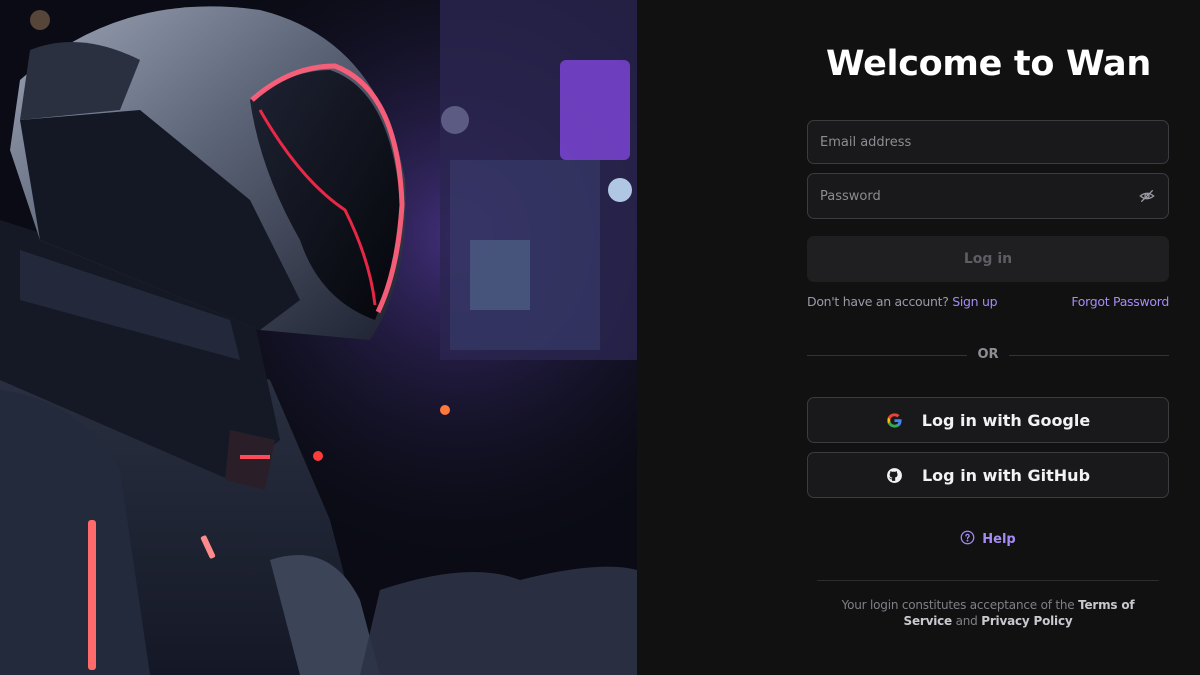  What do you see at coordinates (878, 301) in the screenshot?
I see `no-account-text: Don't have an account?` at bounding box center [878, 301].